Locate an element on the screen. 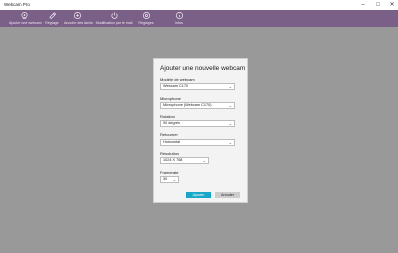 Image resolution: width=398 pixels, height=253 pixels. toolbar-undo: Annuler des tâche is located at coordinates (78, 18).